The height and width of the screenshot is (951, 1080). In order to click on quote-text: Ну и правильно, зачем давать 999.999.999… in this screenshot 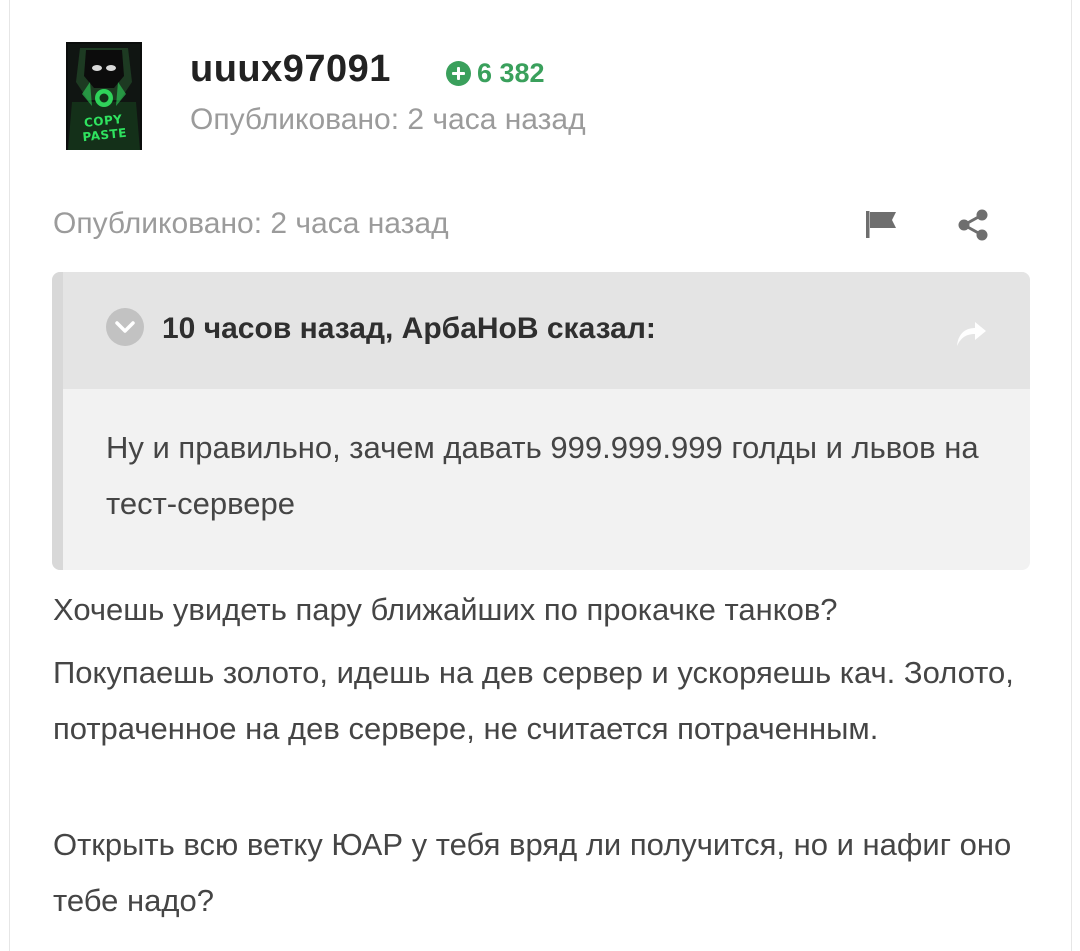, I will do `click(542, 475)`.